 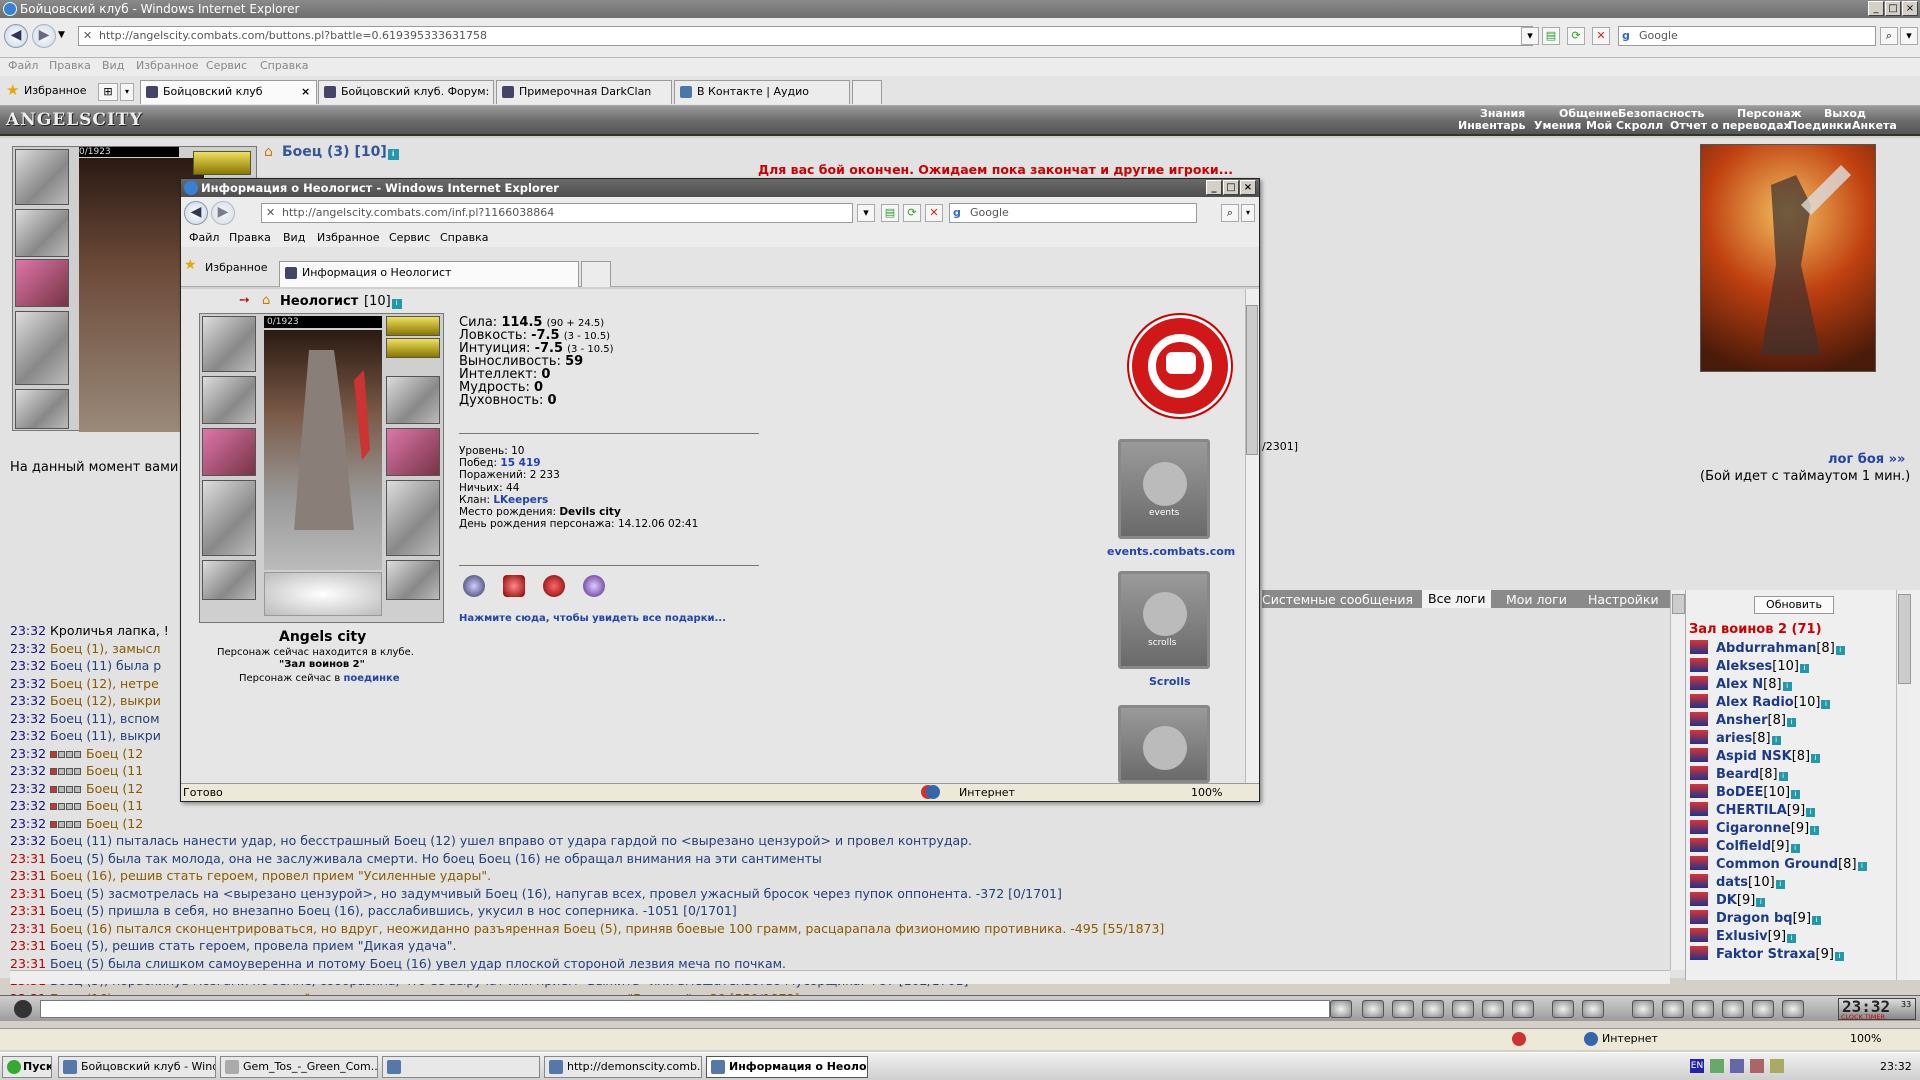 I want to click on smiles-button, so click(x=1403, y=1009).